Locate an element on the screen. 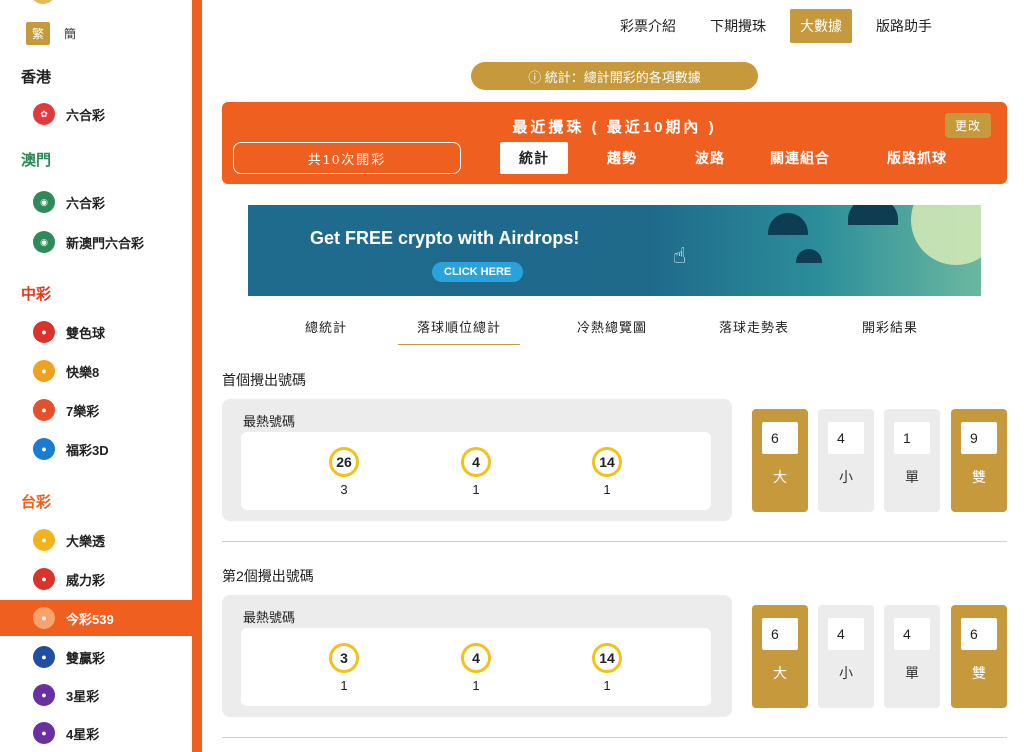 The width and height of the screenshot is (1024, 752). lang-traditional-button: 繁 is located at coordinates (38, 33).